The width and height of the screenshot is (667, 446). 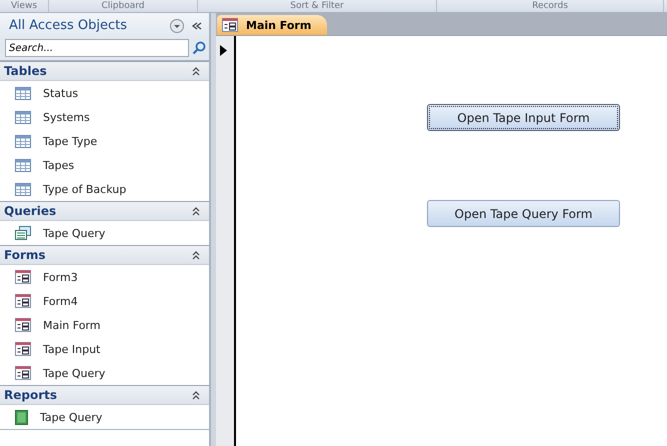 I want to click on group-title: Queries, so click(x=30, y=211).